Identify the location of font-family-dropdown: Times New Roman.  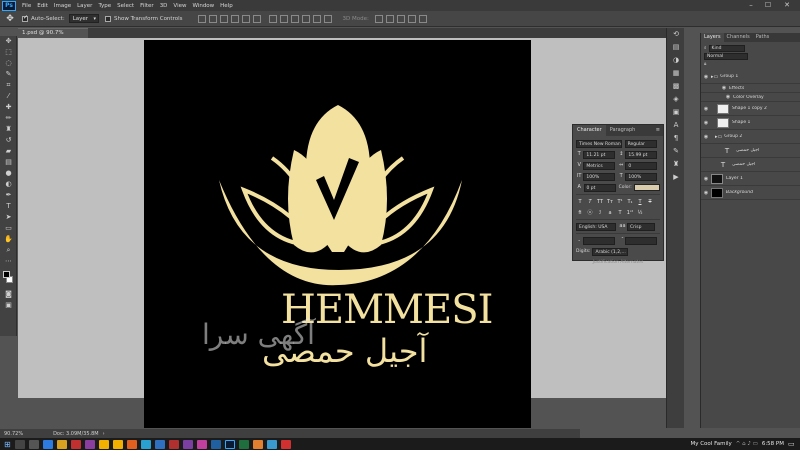
(599, 143).